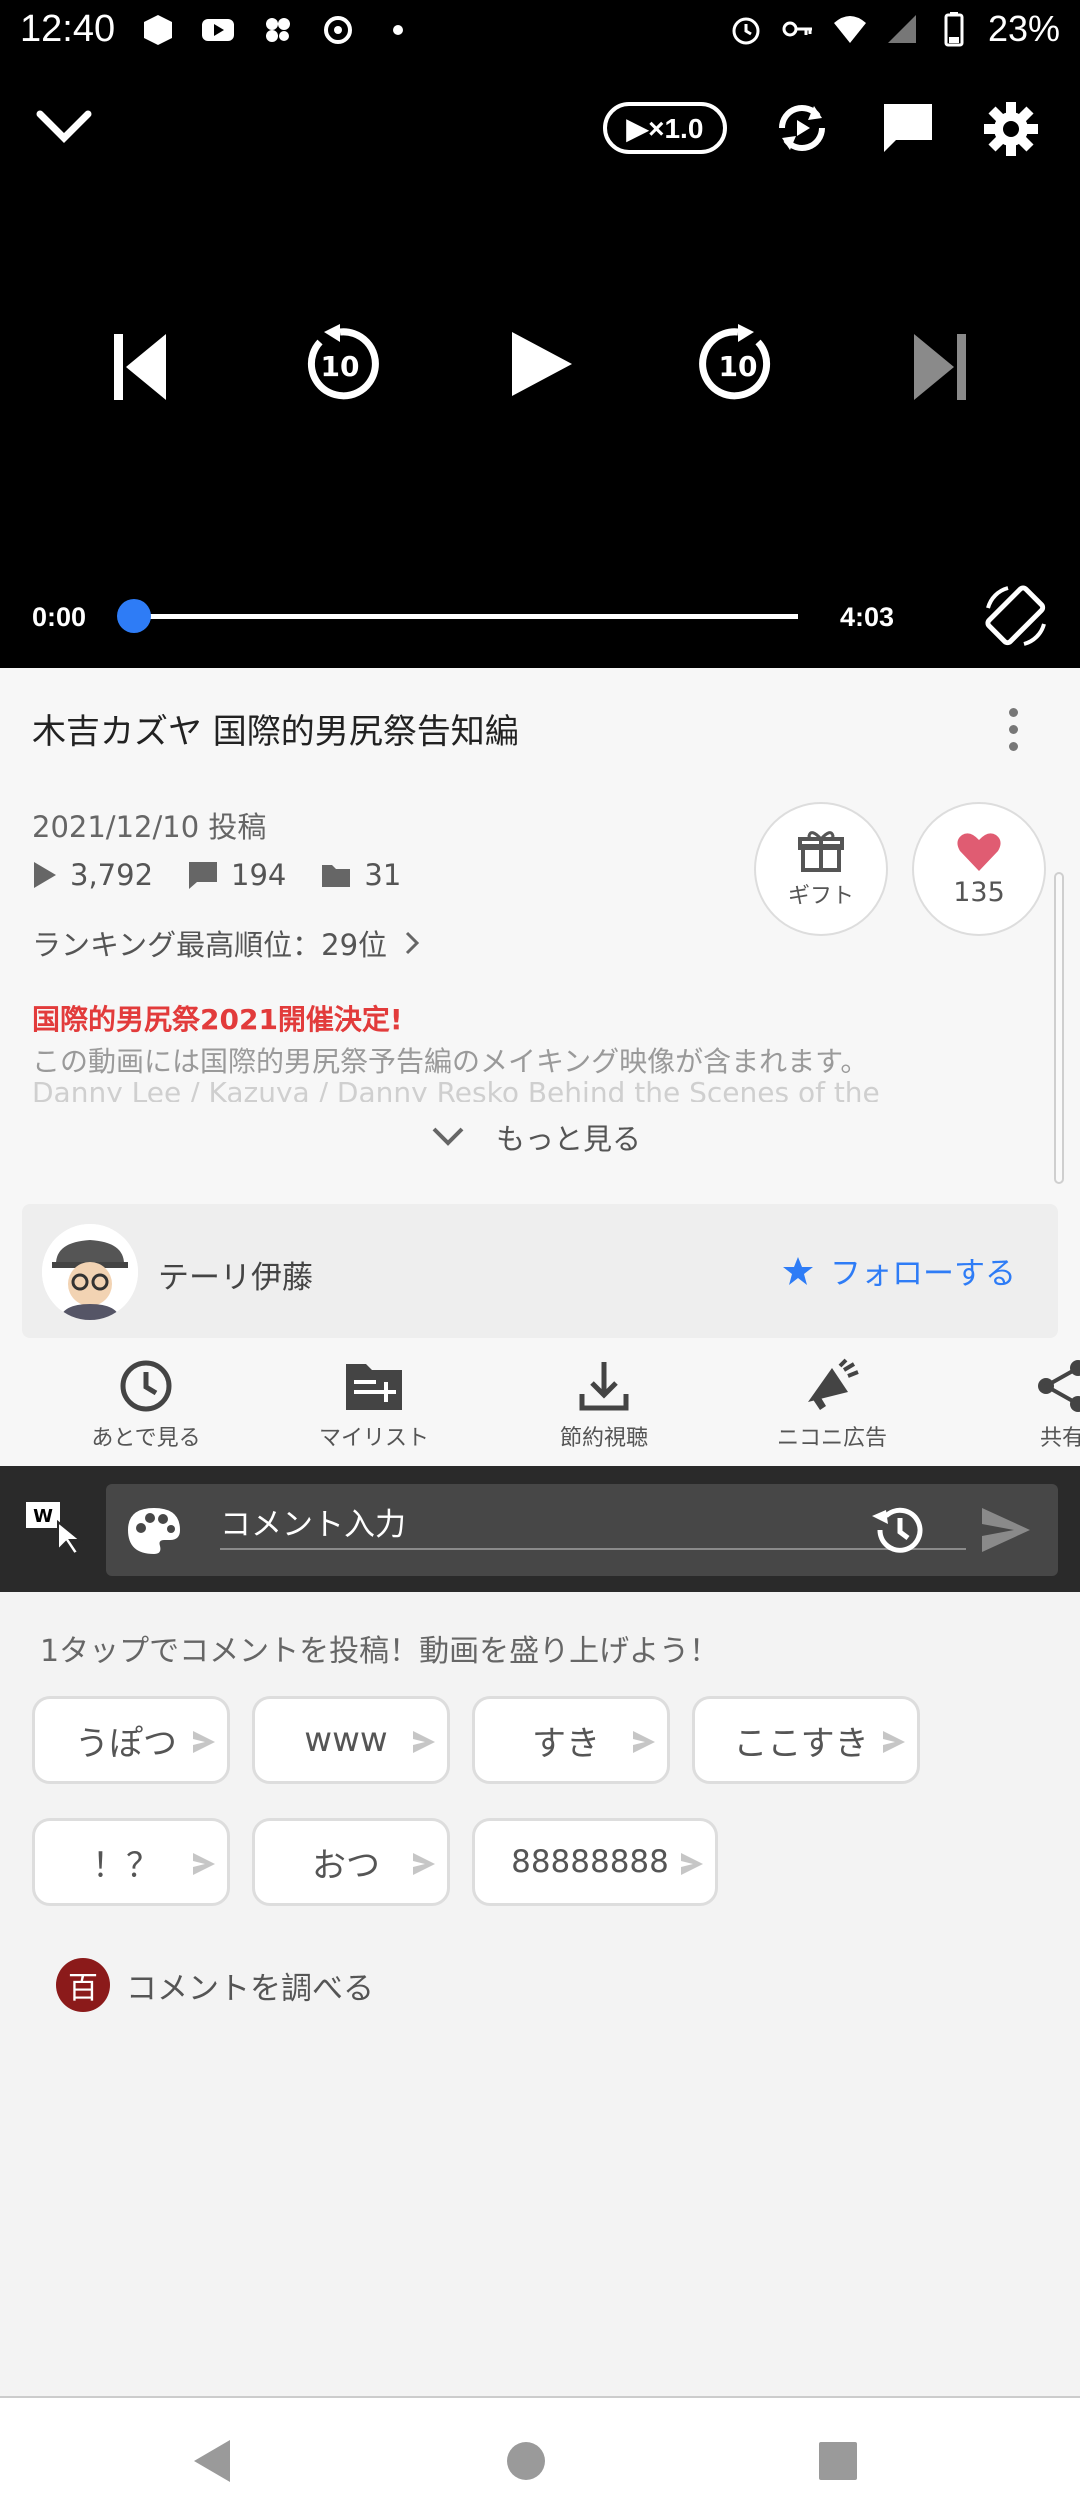 This screenshot has width=1080, height=2520. What do you see at coordinates (867, 617) in the screenshot?
I see `total-time: 4:03` at bounding box center [867, 617].